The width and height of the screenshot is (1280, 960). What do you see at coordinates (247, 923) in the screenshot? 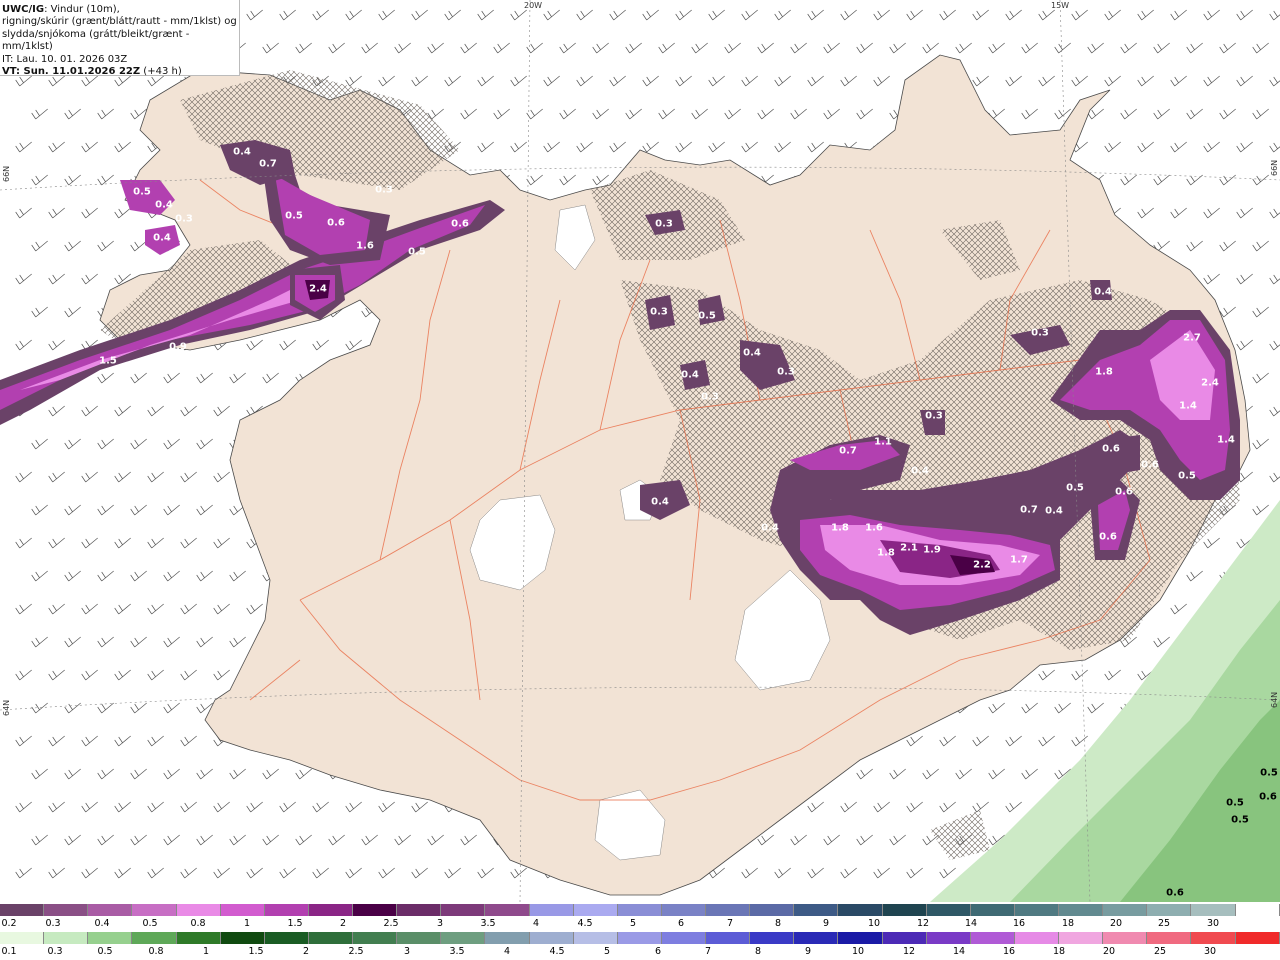
I see `legend-tick-label: 1` at bounding box center [247, 923].